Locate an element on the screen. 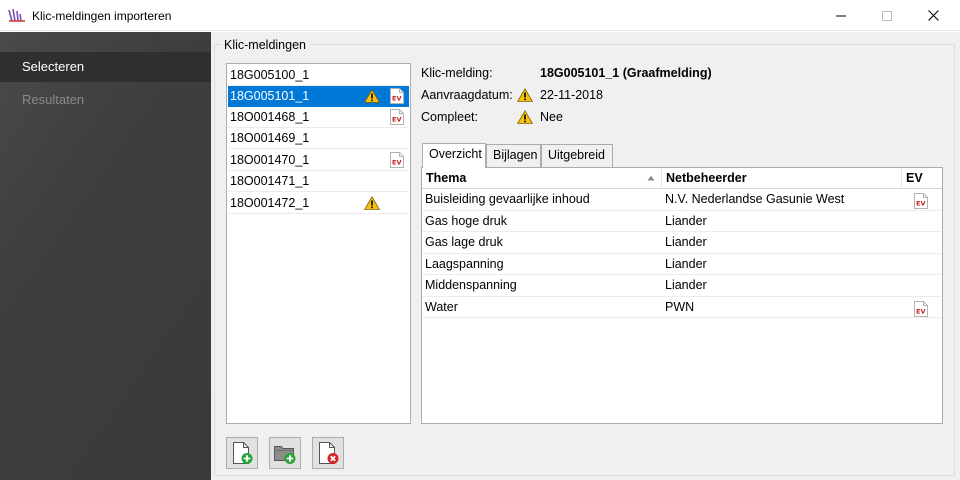 The height and width of the screenshot is (480, 960). add-folder-button is located at coordinates (285, 453).